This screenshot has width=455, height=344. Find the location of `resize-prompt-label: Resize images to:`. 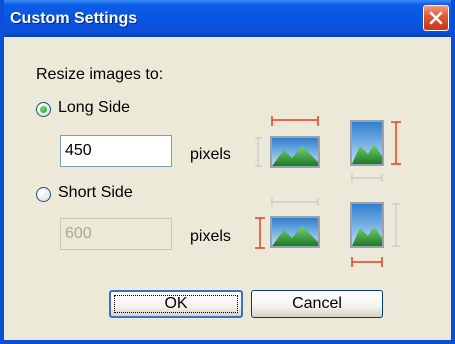

resize-prompt-label: Resize images to: is located at coordinates (100, 74).